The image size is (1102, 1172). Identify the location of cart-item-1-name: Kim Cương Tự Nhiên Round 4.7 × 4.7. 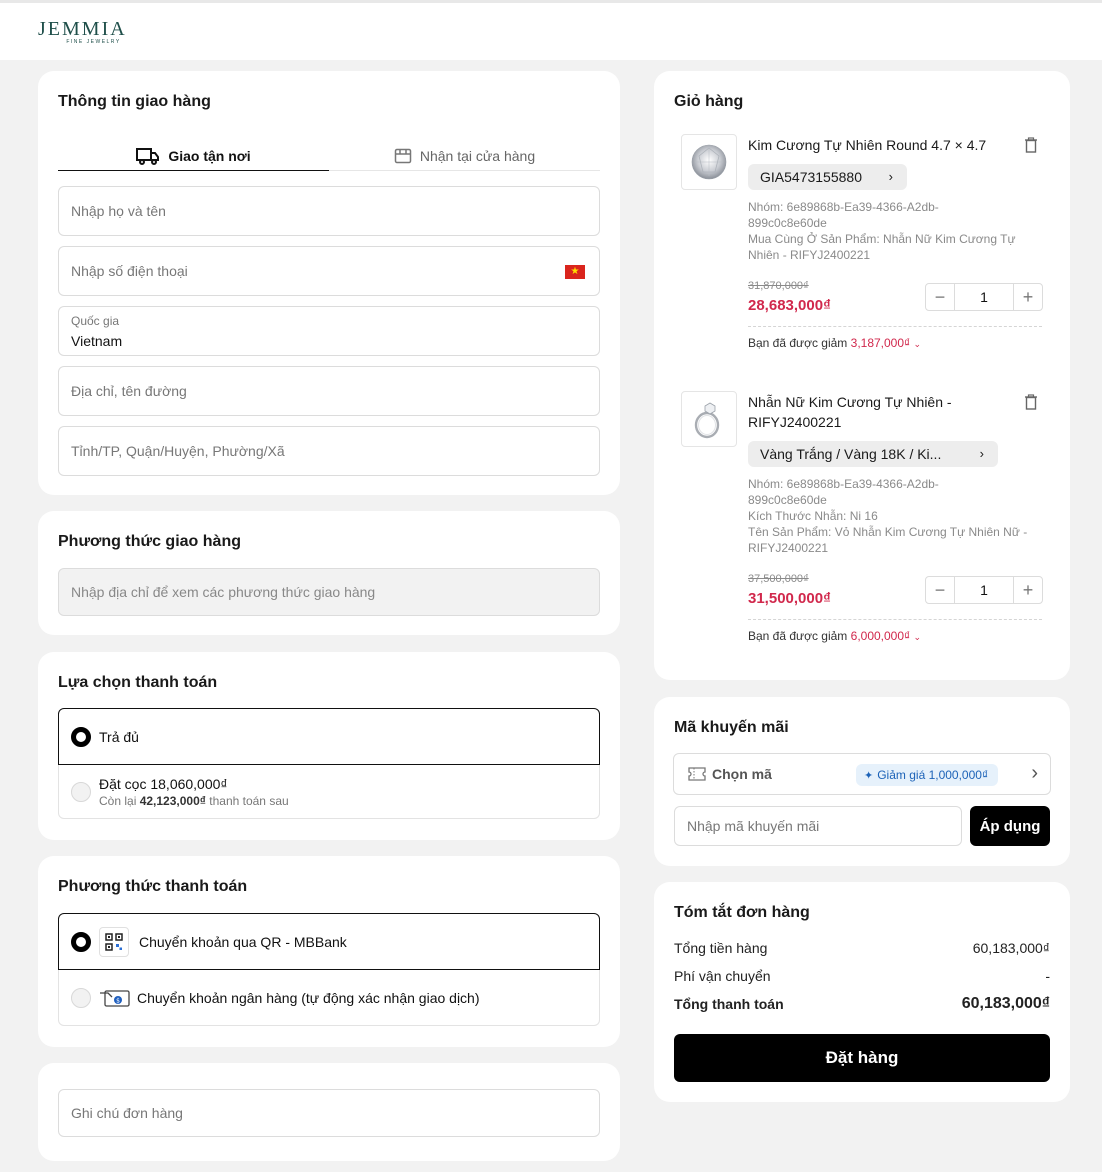
(867, 145).